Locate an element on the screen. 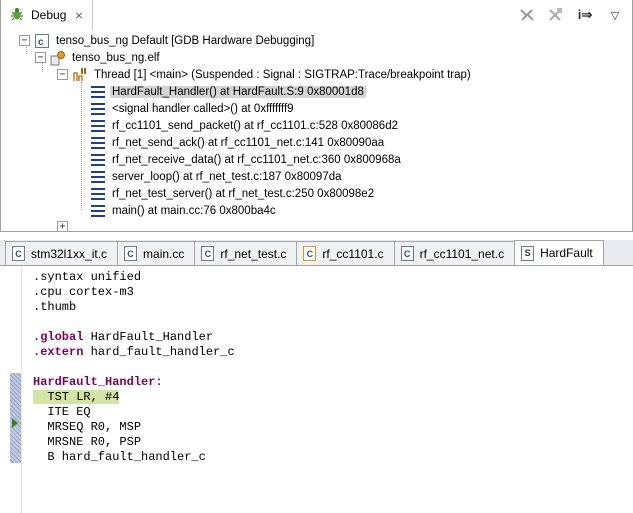  asm-file-icon: S is located at coordinates (528, 253).